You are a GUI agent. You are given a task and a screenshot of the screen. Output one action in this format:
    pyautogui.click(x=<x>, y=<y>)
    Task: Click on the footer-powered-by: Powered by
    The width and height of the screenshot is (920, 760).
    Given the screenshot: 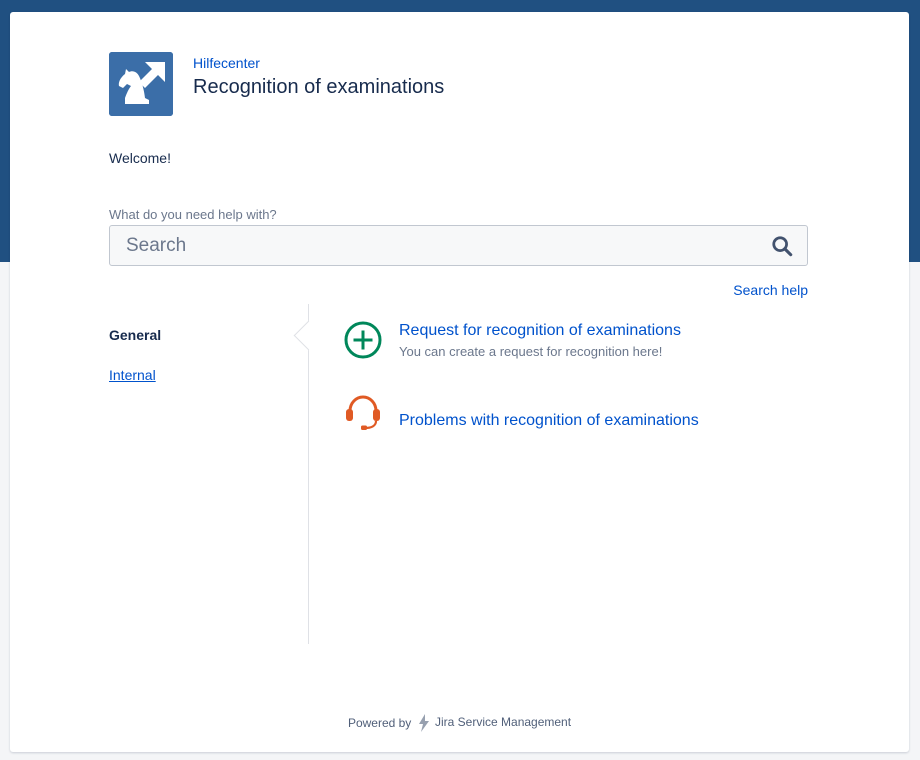 What is the action you would take?
    pyautogui.click(x=379, y=723)
    